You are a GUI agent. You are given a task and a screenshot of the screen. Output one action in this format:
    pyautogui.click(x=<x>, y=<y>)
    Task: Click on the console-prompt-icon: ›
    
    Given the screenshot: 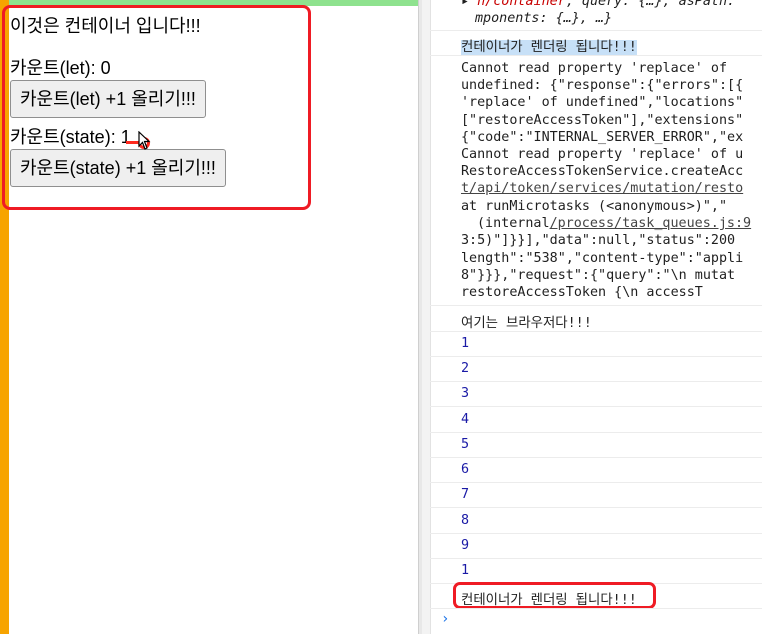 What is the action you would take?
    pyautogui.click(x=445, y=619)
    